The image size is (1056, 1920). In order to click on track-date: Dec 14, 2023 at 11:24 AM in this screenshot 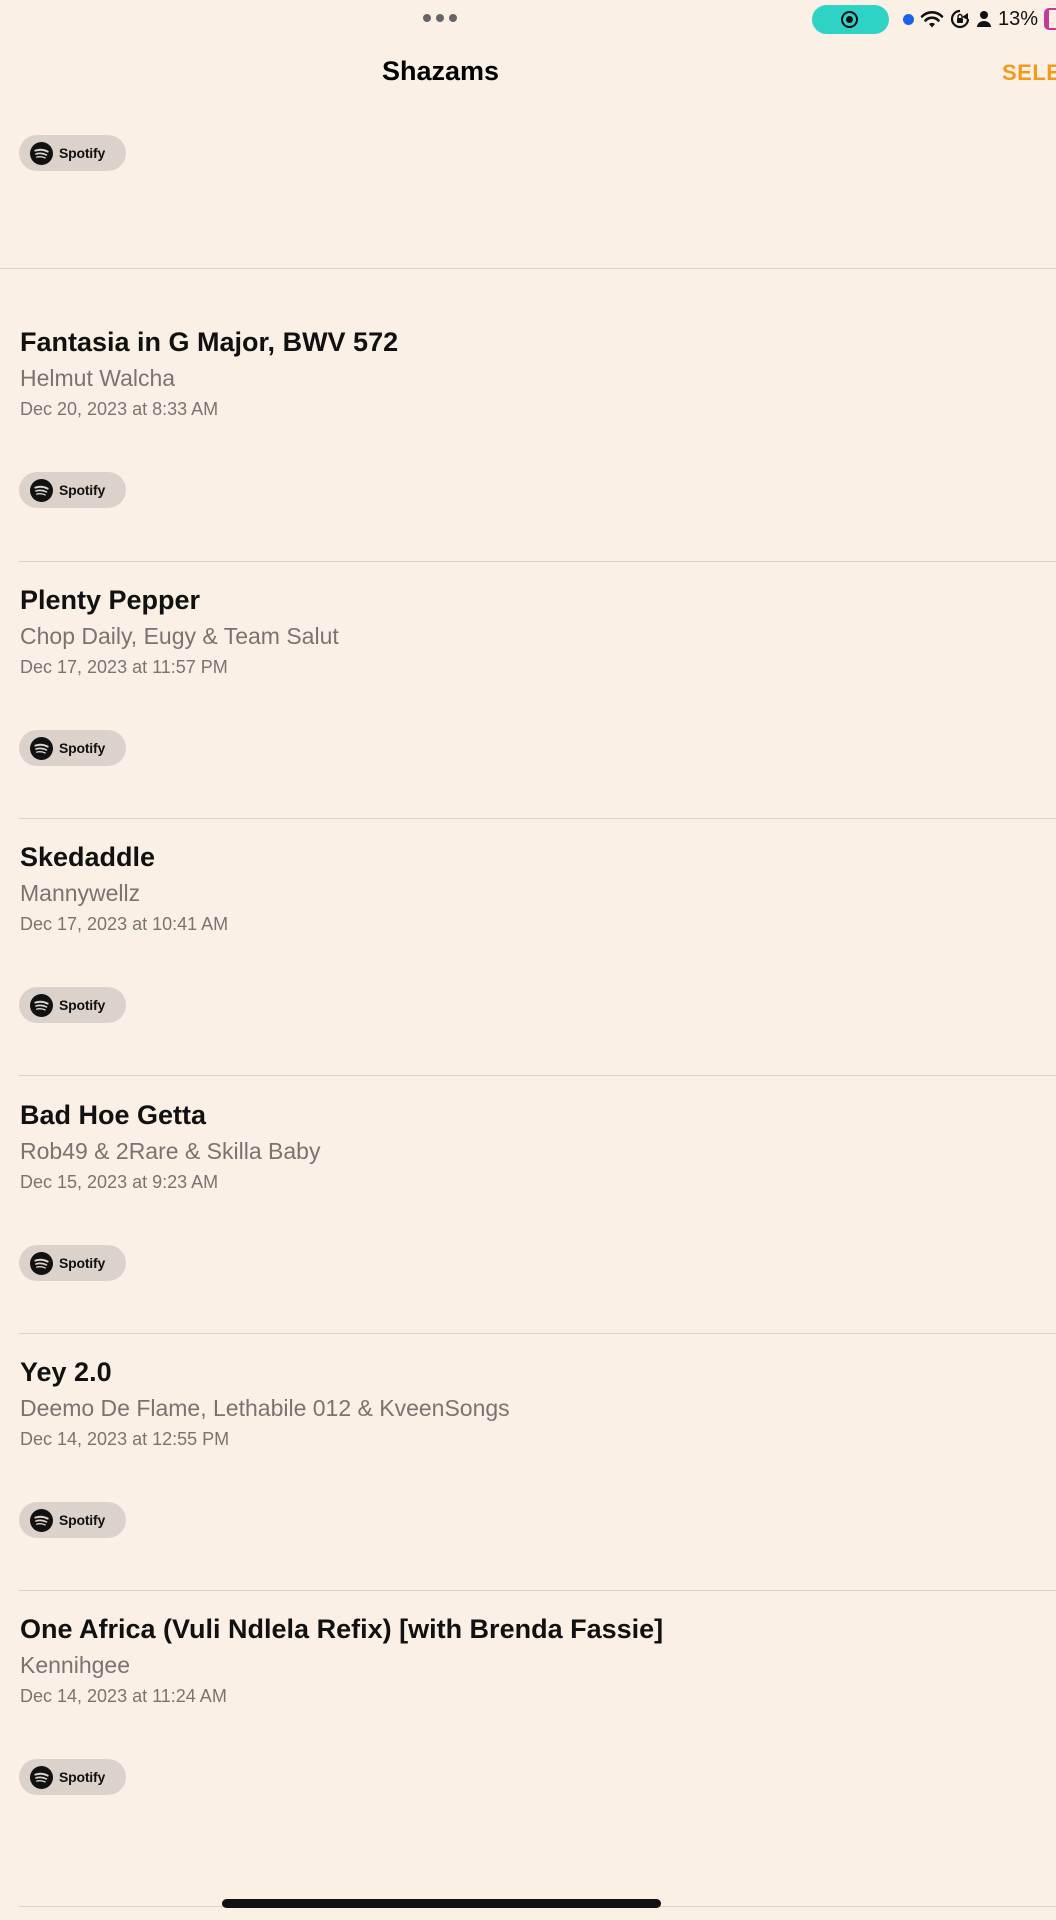, I will do `click(123, 1696)`.